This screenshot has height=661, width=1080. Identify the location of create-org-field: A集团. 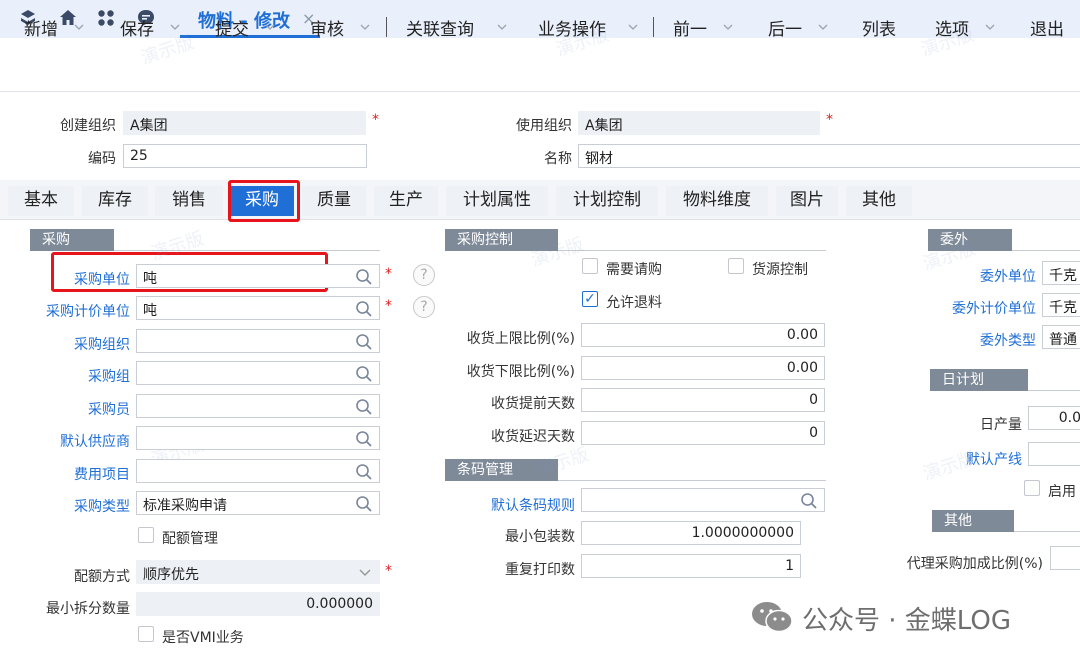
(244, 123).